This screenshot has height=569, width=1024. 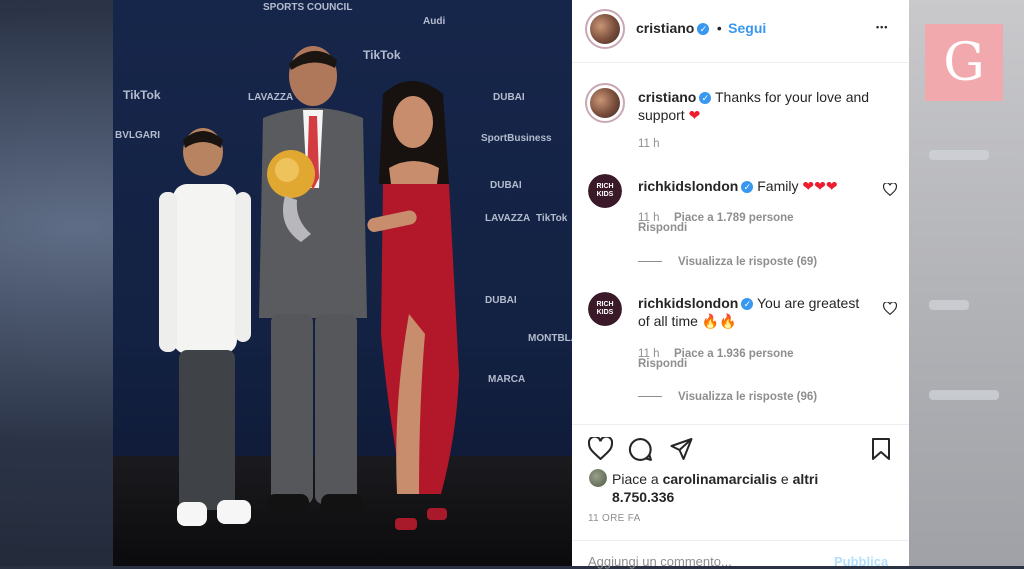 What do you see at coordinates (605, 29) in the screenshot?
I see `author-avatar` at bounding box center [605, 29].